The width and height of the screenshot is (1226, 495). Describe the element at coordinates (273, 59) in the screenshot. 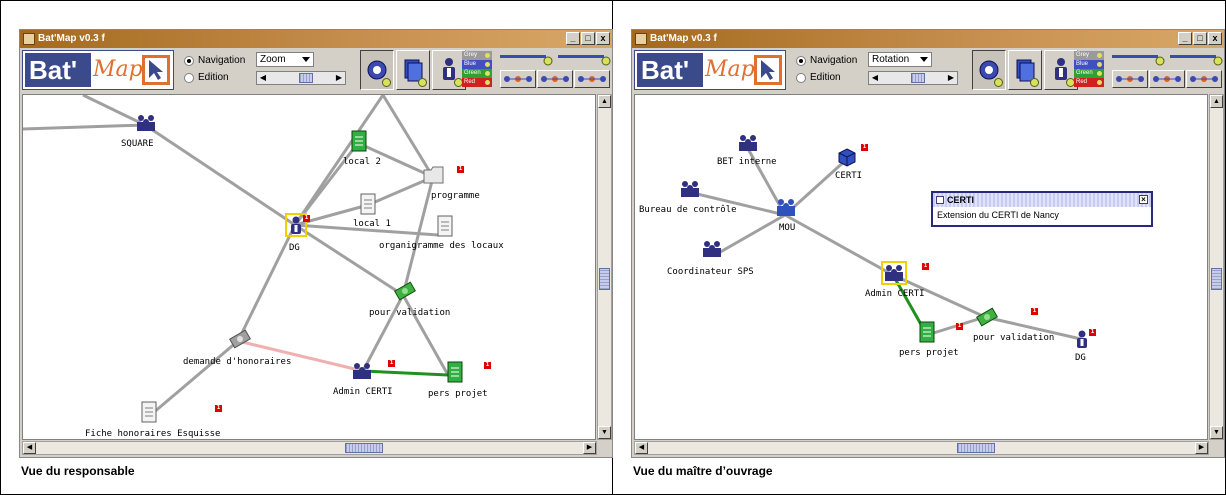

I see `tool-select-value: Zoom` at that location.